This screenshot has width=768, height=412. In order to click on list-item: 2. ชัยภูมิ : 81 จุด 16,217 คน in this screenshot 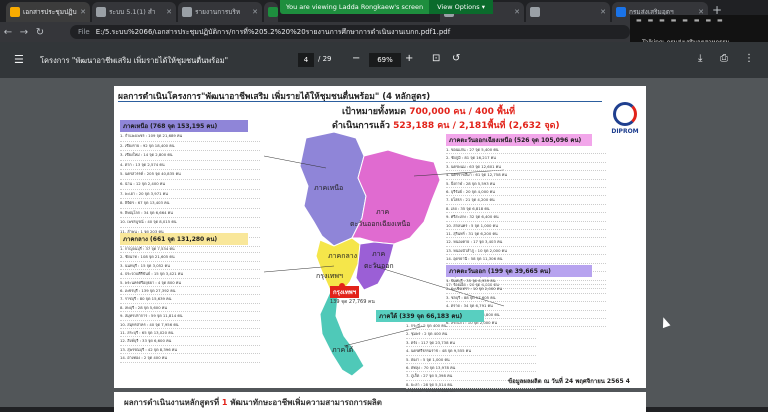, I will do `click(526, 158)`.